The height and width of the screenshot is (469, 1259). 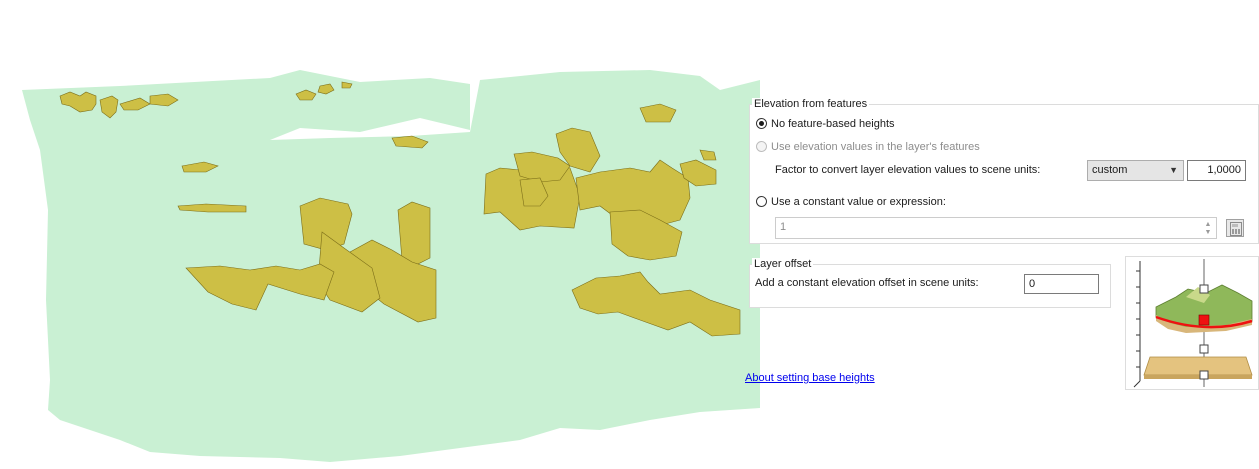 I want to click on spin-down-icon: ▼, so click(x=1208, y=232).